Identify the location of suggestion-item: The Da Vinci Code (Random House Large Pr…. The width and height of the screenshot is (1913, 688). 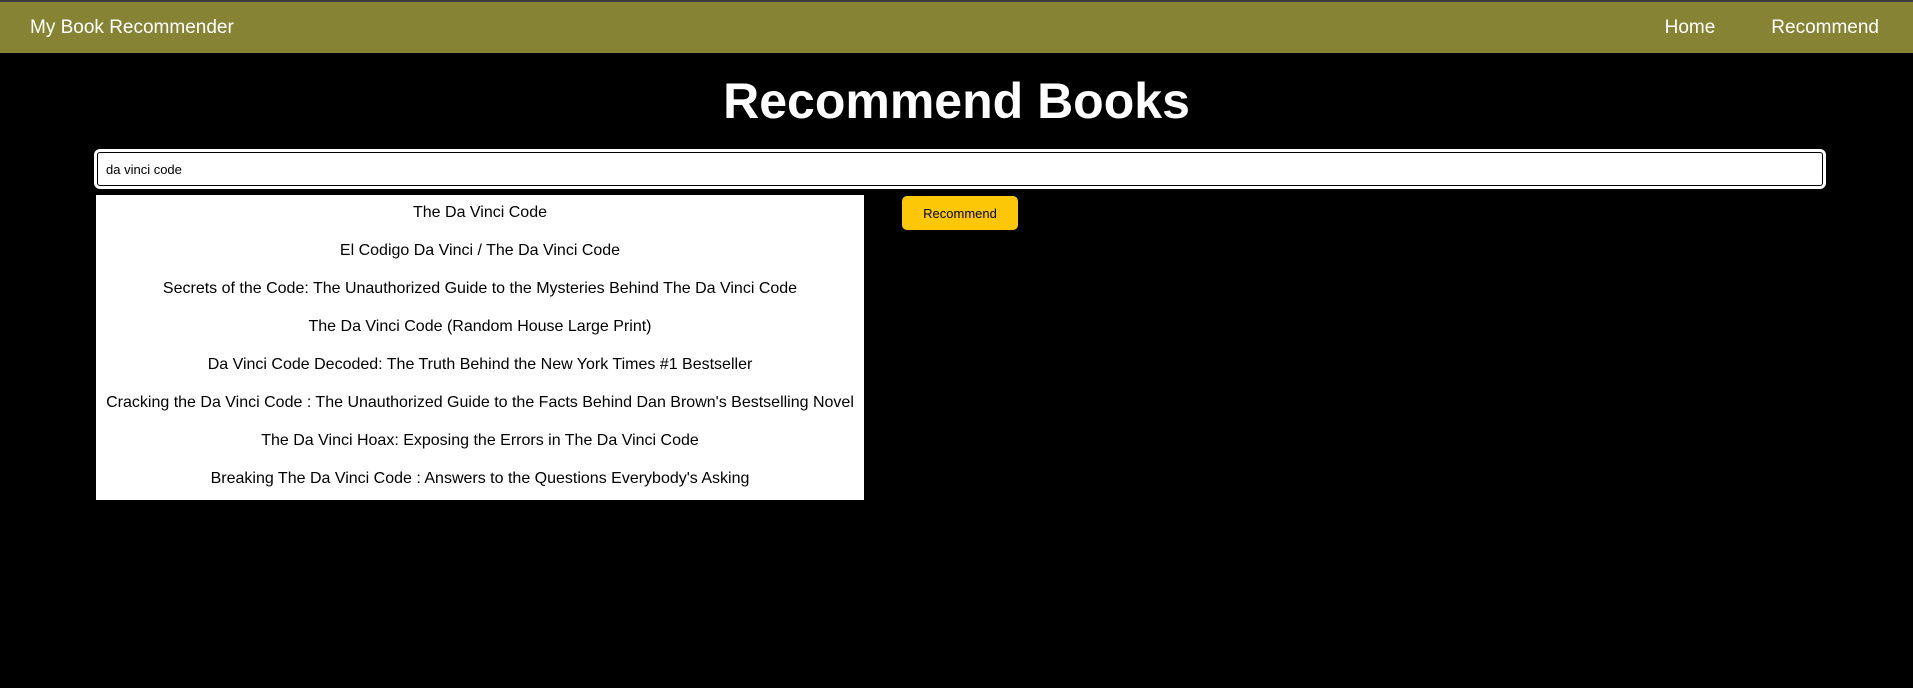
(480, 332).